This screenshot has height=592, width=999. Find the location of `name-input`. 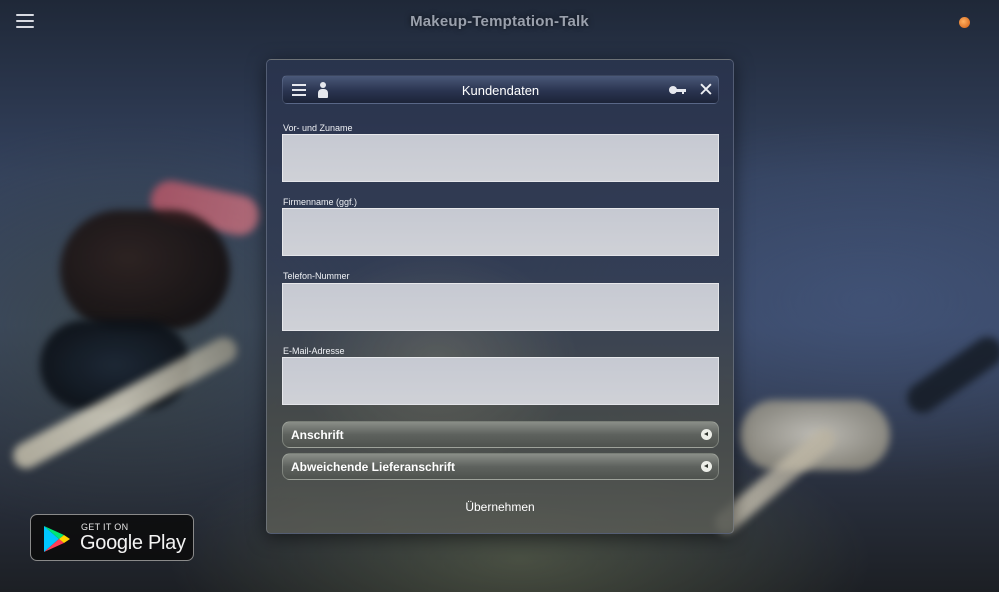

name-input is located at coordinates (500, 158).